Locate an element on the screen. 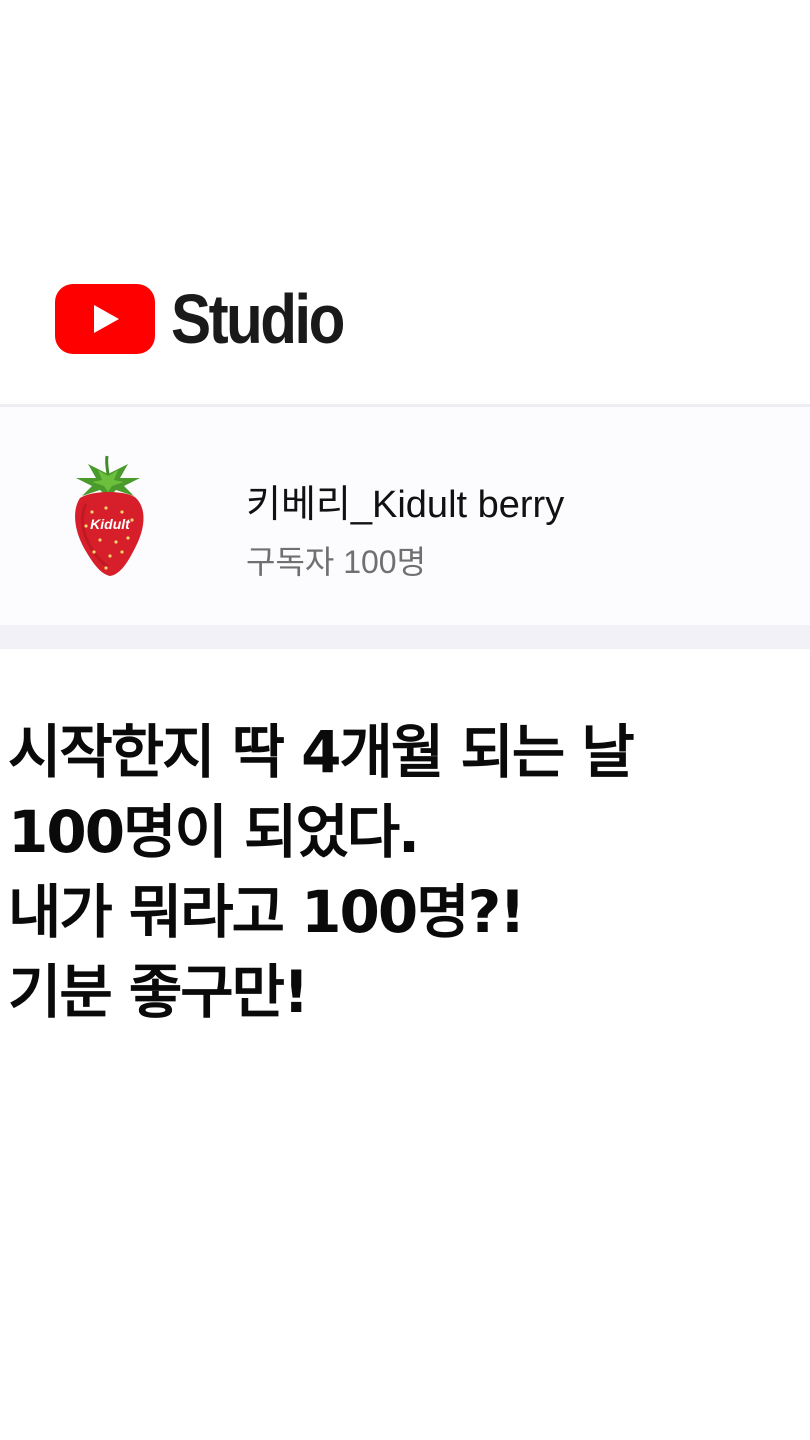 The image size is (810, 1440). caption-line: 시작한지 딱 4개월 되는 날 is located at coordinates (321, 752).